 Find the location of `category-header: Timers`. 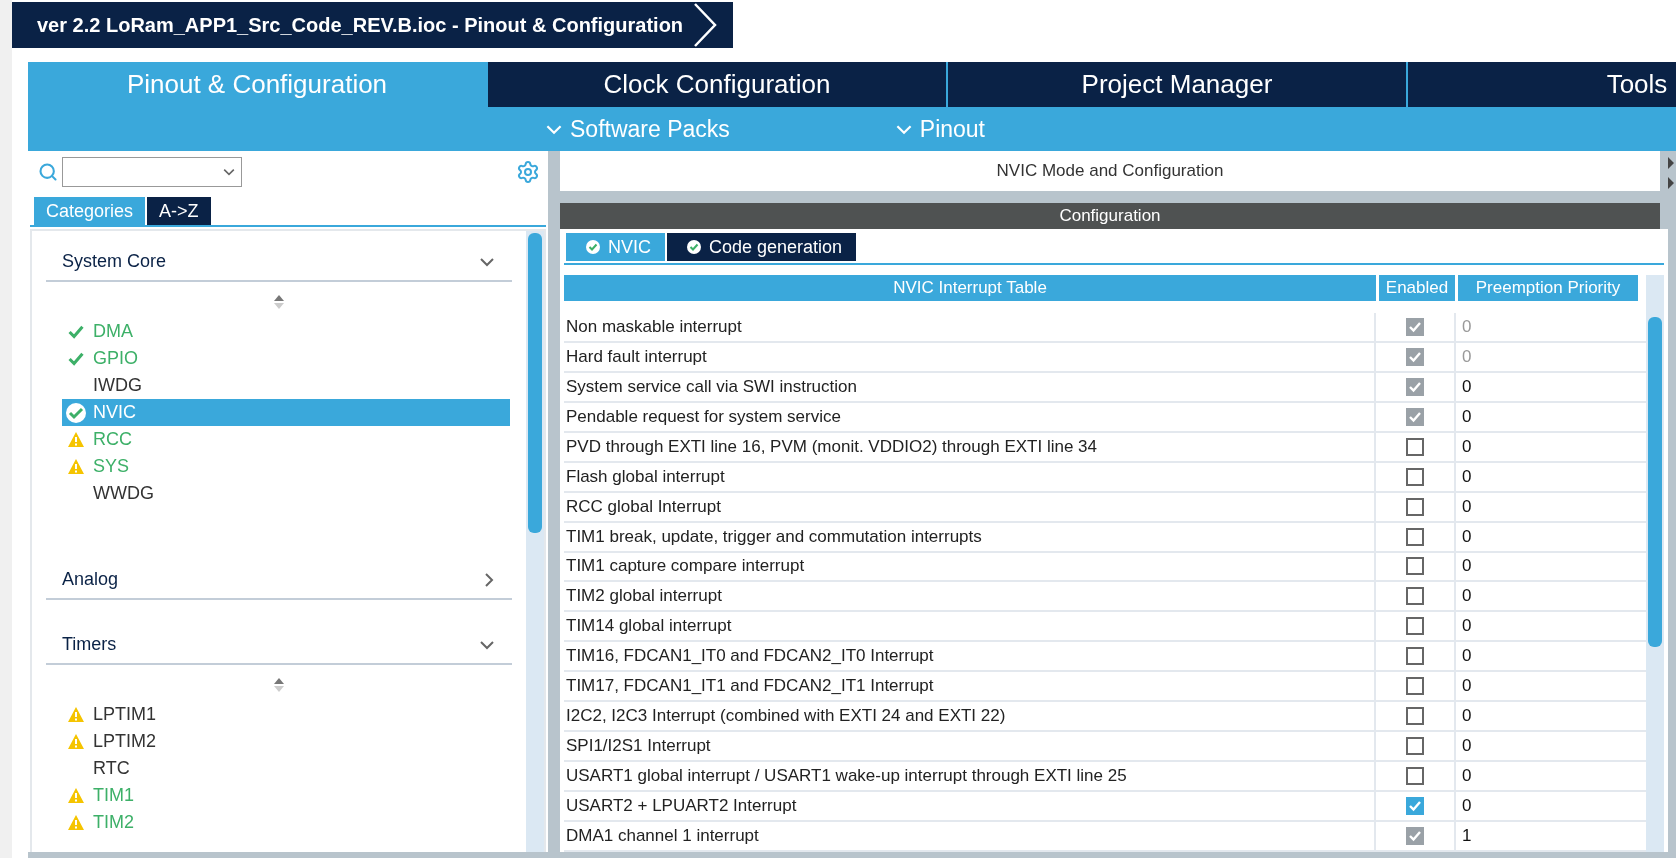

category-header: Timers is located at coordinates (279, 642).